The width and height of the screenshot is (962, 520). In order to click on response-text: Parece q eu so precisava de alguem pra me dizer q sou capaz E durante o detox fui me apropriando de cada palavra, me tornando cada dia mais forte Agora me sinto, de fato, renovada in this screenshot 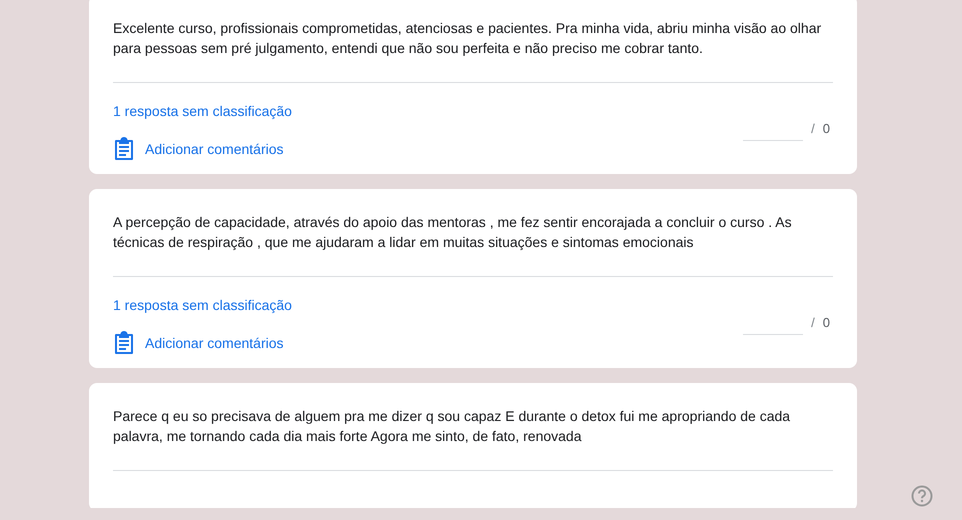, I will do `click(452, 426)`.